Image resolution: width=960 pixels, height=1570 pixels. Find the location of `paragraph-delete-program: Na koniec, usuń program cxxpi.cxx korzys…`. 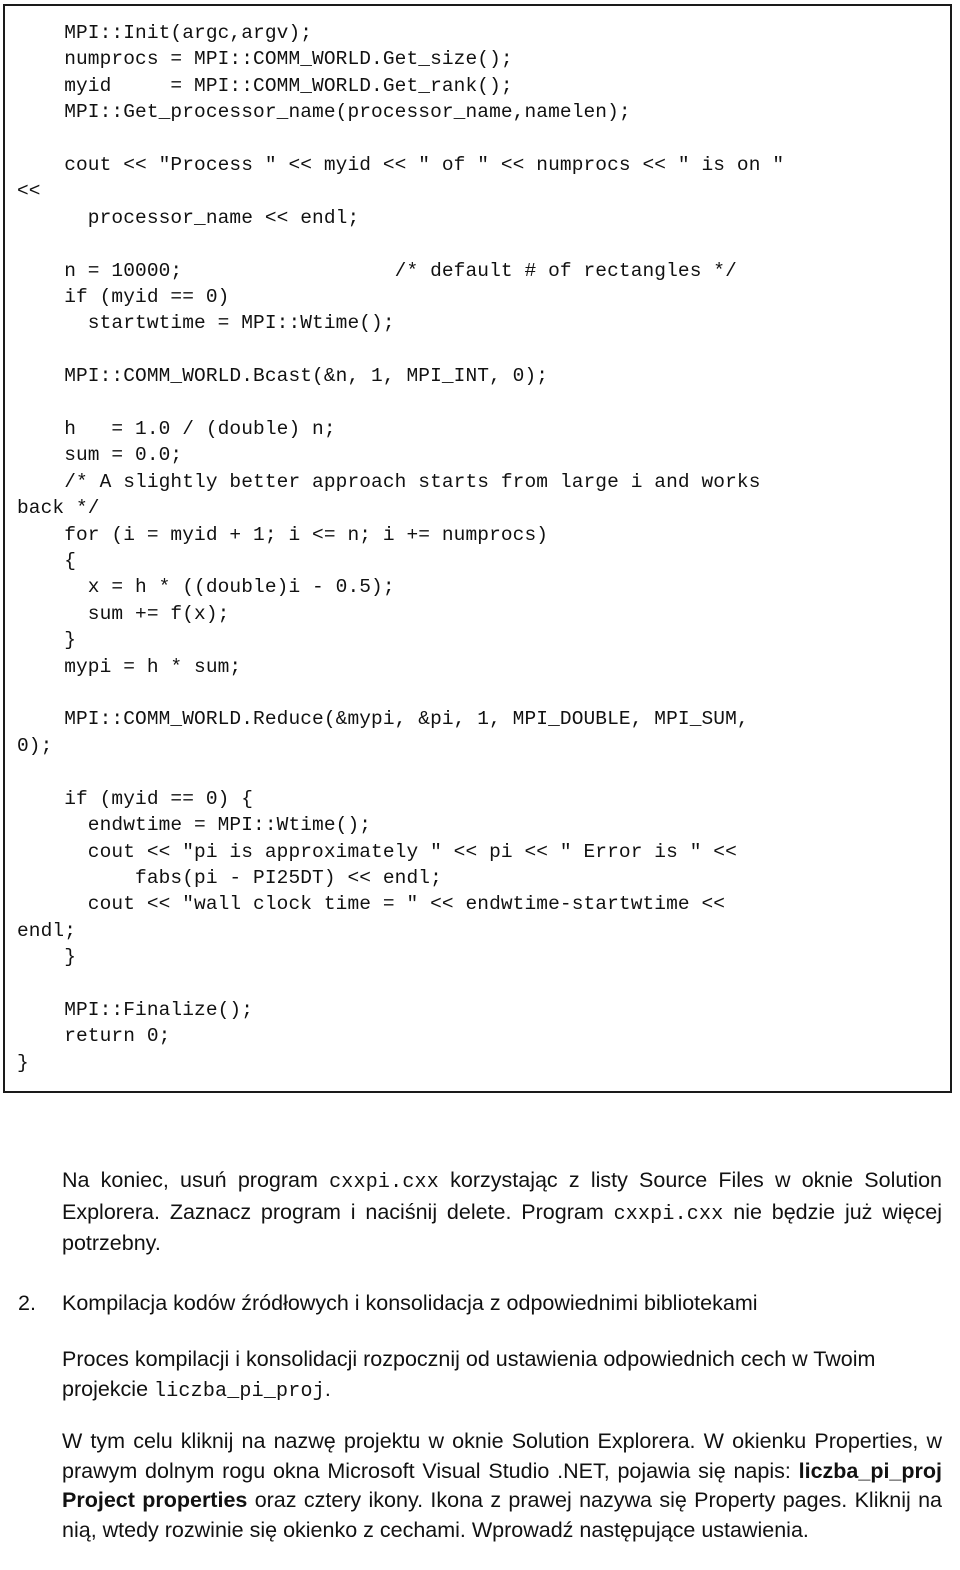

paragraph-delete-program: Na koniec, usuń program cxxpi.cxx korzys… is located at coordinates (502, 1212).